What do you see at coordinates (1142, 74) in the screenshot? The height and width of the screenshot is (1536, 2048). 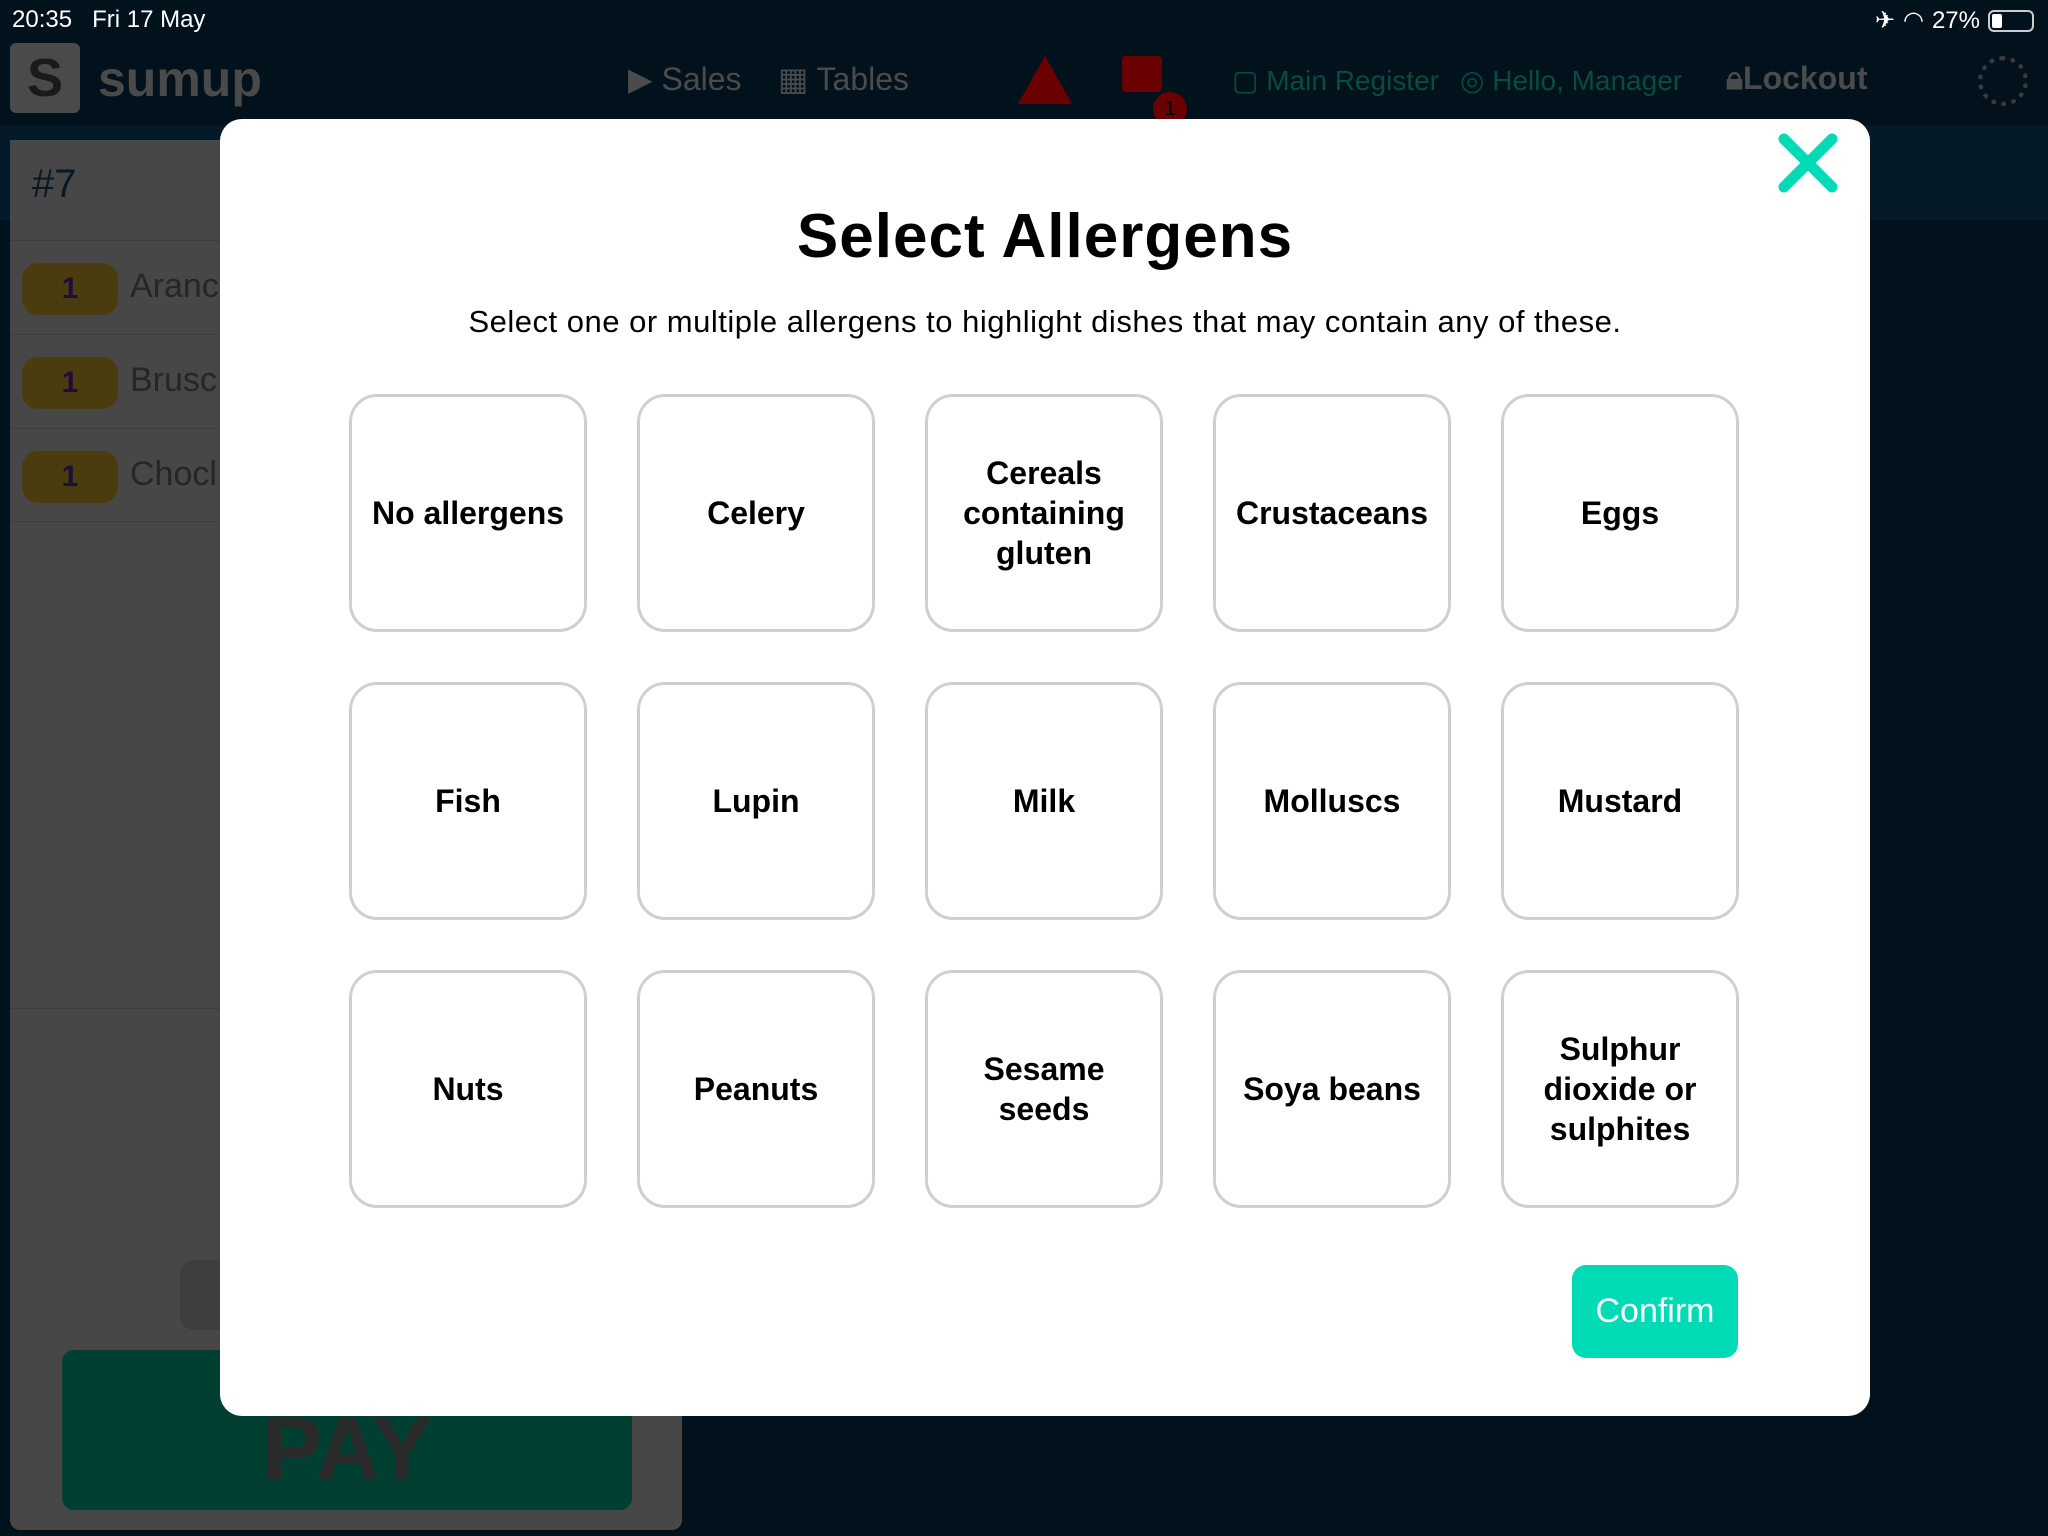 I see `printer-icon` at bounding box center [1142, 74].